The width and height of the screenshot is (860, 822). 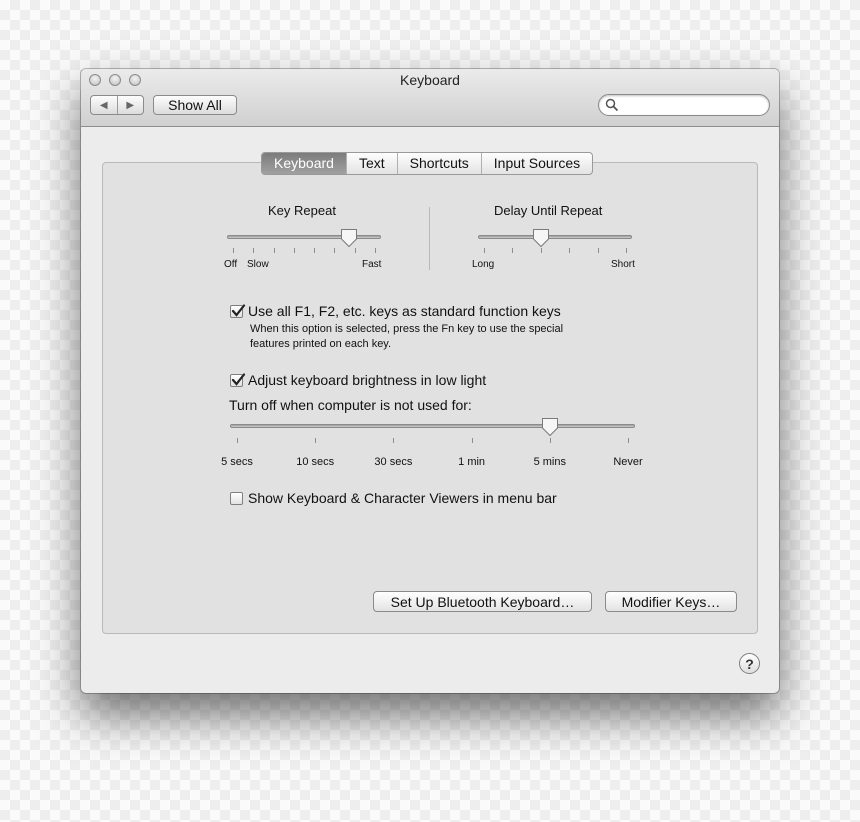 What do you see at coordinates (236, 498) in the screenshot?
I see `viewers-checkbox` at bounding box center [236, 498].